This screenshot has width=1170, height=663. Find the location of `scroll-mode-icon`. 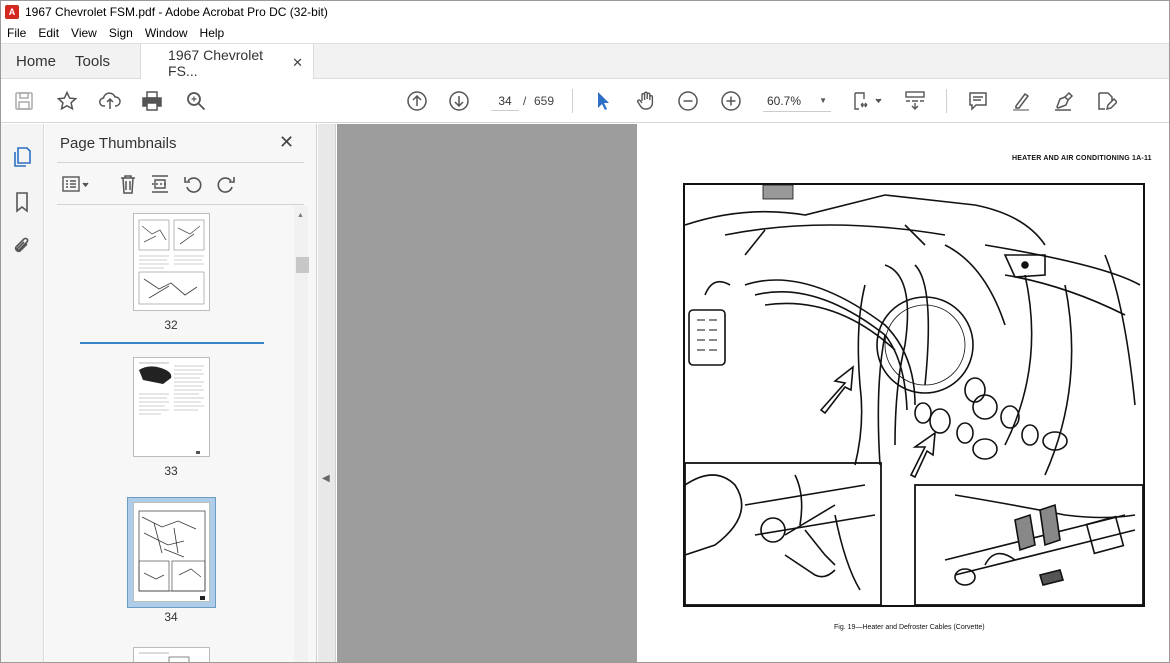

scroll-mode-icon is located at coordinates (915, 101).